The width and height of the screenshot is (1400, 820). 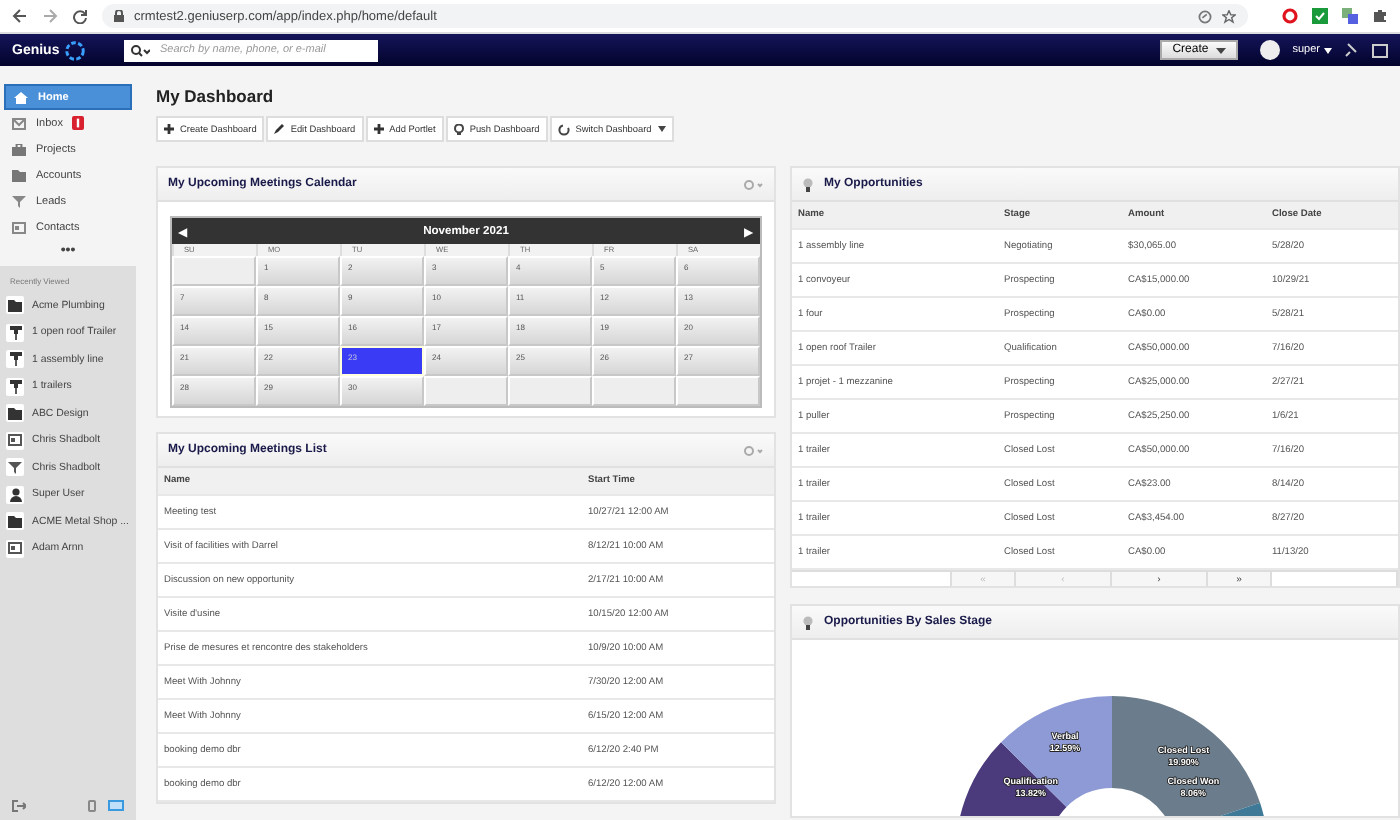 I want to click on pencil-icon, so click(x=279, y=129).